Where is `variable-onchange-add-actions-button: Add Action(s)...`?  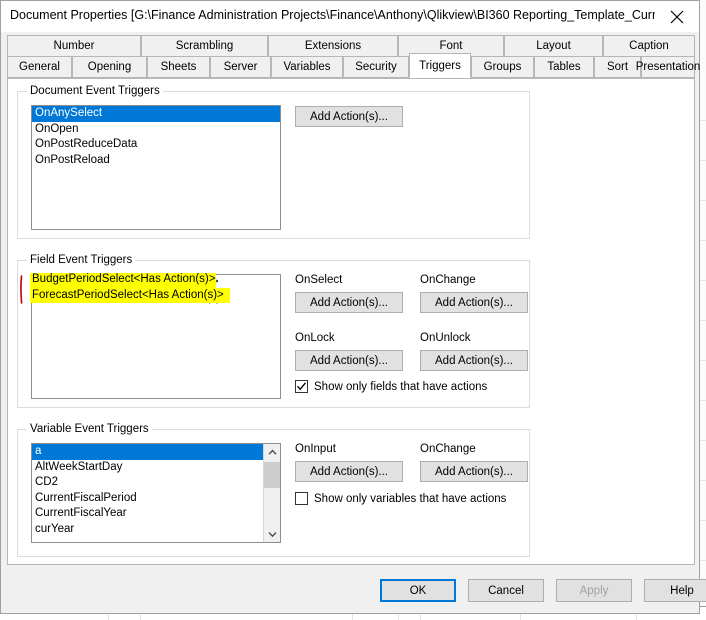 variable-onchange-add-actions-button: Add Action(s)... is located at coordinates (474, 471).